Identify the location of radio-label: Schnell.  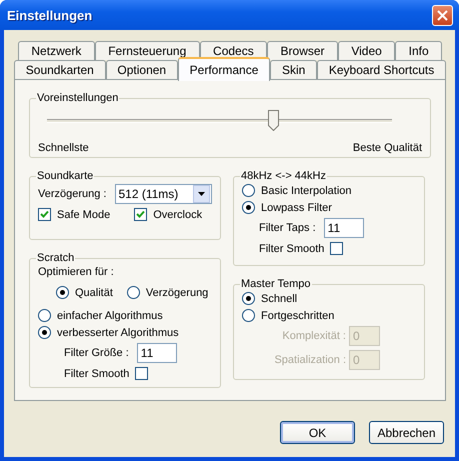
(279, 298).